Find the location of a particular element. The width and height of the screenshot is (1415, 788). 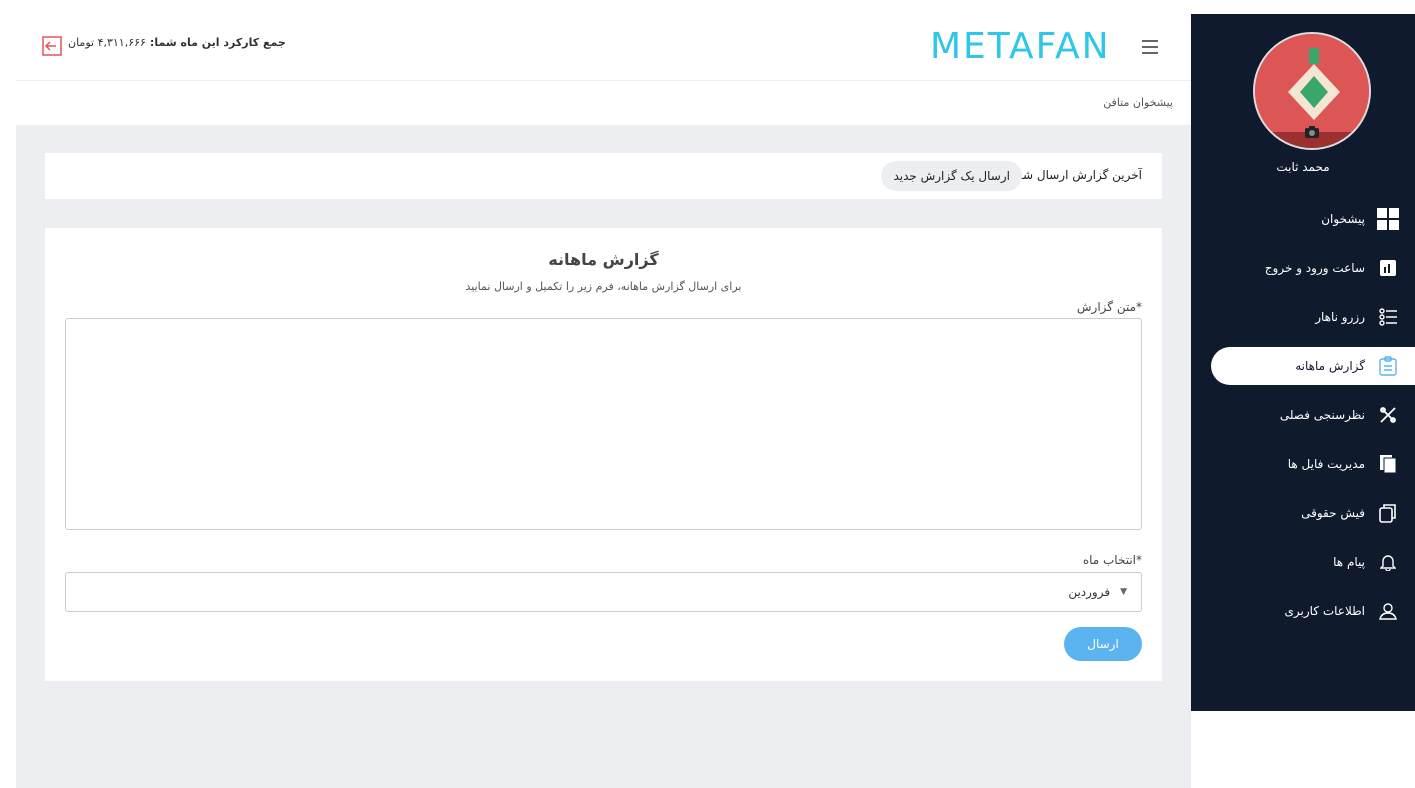

form-title: گزارش ماهانه is located at coordinates (603, 259).